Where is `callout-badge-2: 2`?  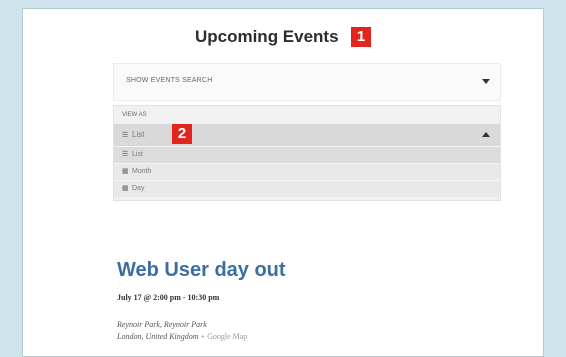
callout-badge-2: 2 is located at coordinates (182, 134).